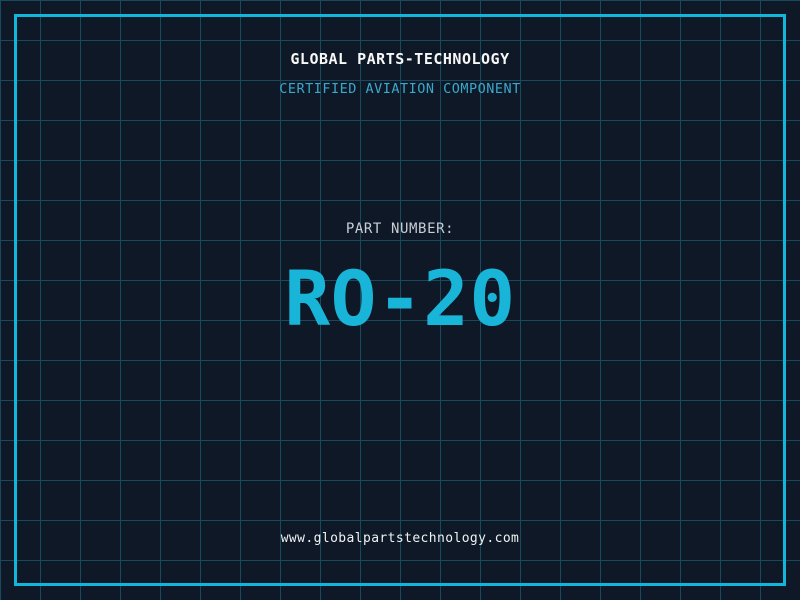  What do you see at coordinates (400, 59) in the screenshot?
I see `brand-title: GLOBAL PARTS-TECHNOLOGY` at bounding box center [400, 59].